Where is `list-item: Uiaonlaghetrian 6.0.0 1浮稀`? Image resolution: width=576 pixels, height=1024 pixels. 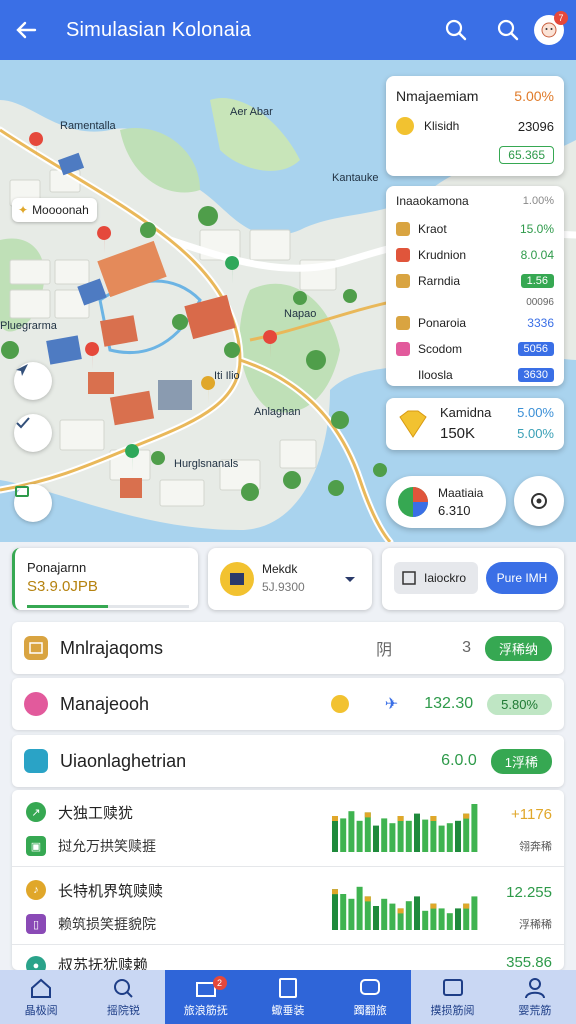 list-item: Uiaonlaghetrian 6.0.0 1浮稀 is located at coordinates (288, 761).